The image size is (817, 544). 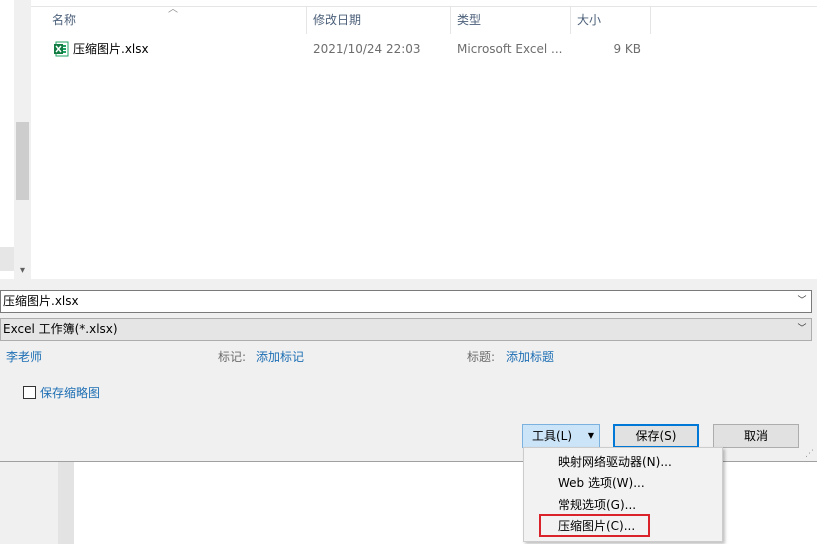 What do you see at coordinates (176, 20) in the screenshot?
I see `column-header-name: 名称` at bounding box center [176, 20].